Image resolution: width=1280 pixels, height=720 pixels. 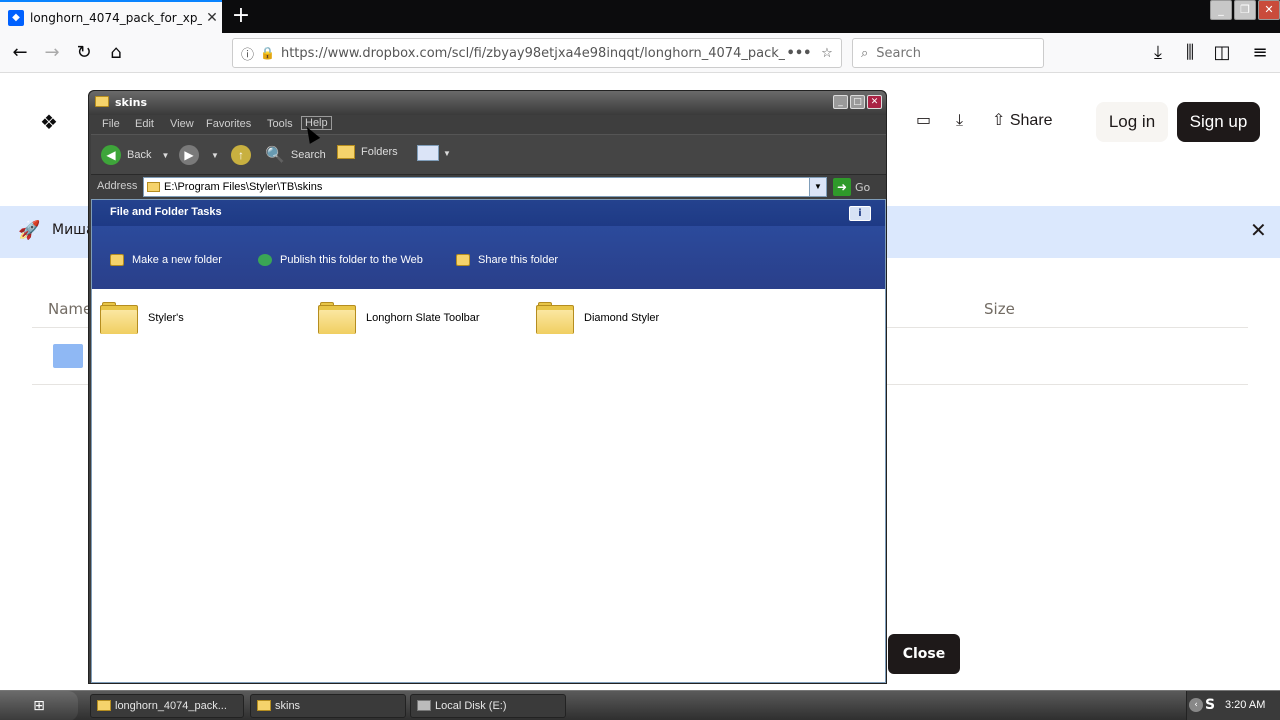 What do you see at coordinates (104, 705) in the screenshot?
I see `browser-icon` at bounding box center [104, 705].